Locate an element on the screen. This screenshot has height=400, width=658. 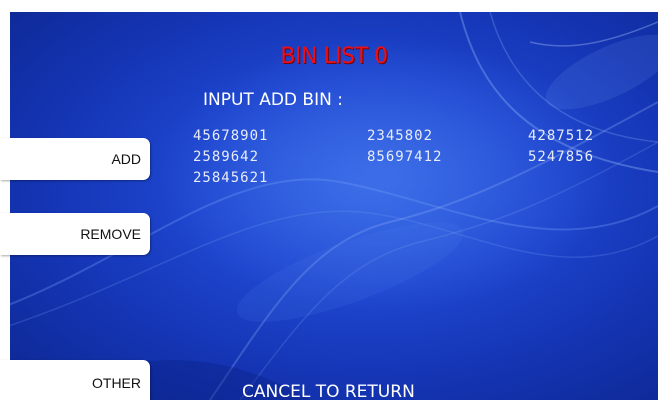
add-button-label: ADD is located at coordinates (126, 159).